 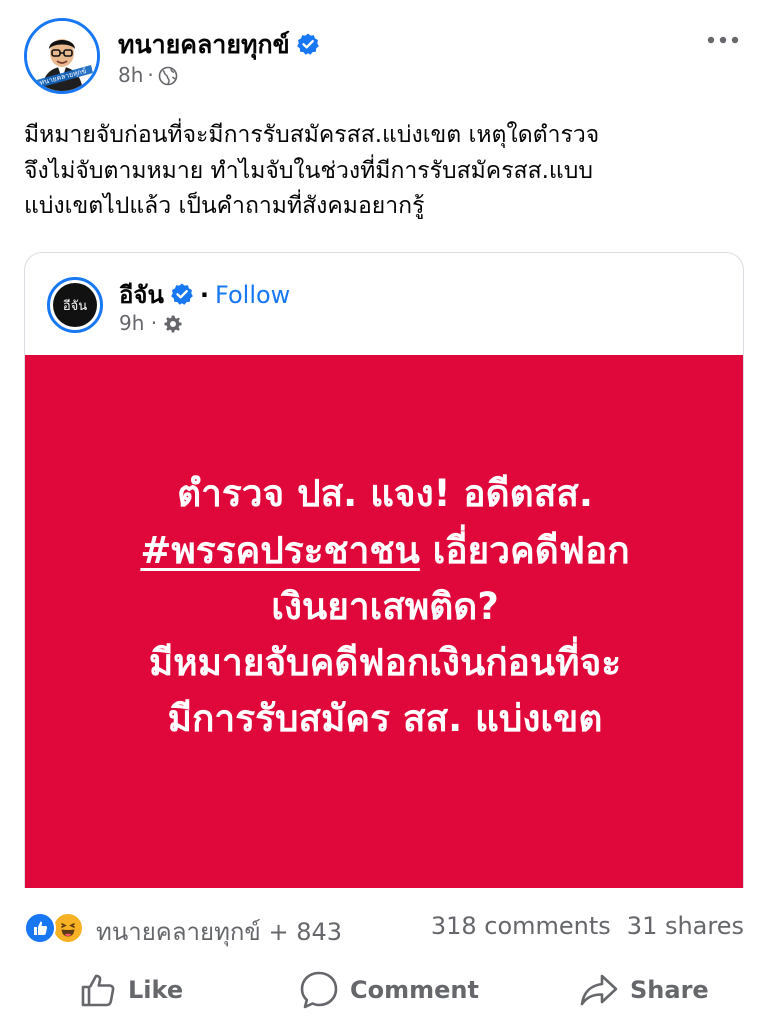 I want to click on share-button: Share, so click(x=643, y=990).